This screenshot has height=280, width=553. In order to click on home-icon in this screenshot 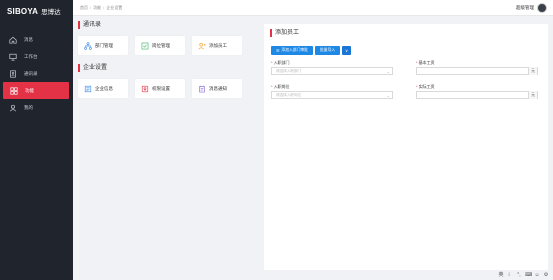, I will do `click(13, 40)`.